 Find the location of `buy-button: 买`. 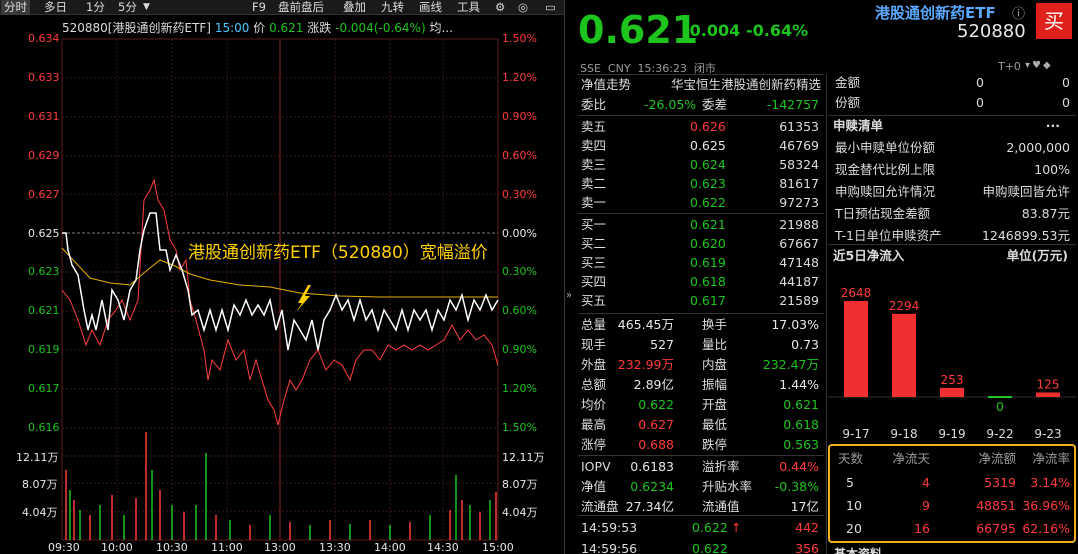

buy-button: 买 is located at coordinates (1054, 21).